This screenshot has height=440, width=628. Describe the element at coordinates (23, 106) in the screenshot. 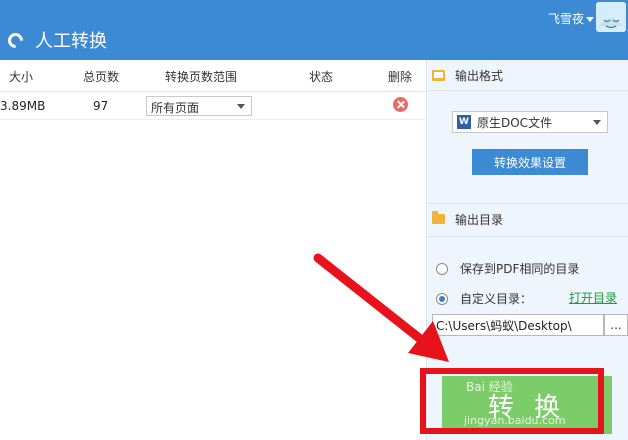

I see `file-size: 3.89MB` at that location.